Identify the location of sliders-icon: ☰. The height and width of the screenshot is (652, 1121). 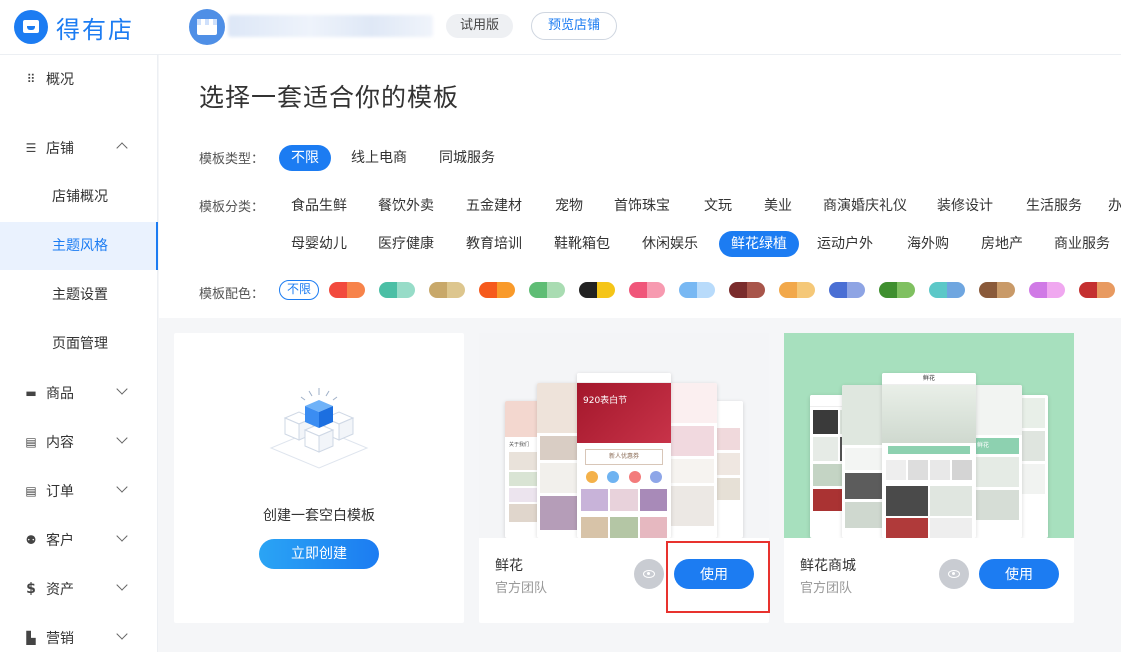
(31, 148).